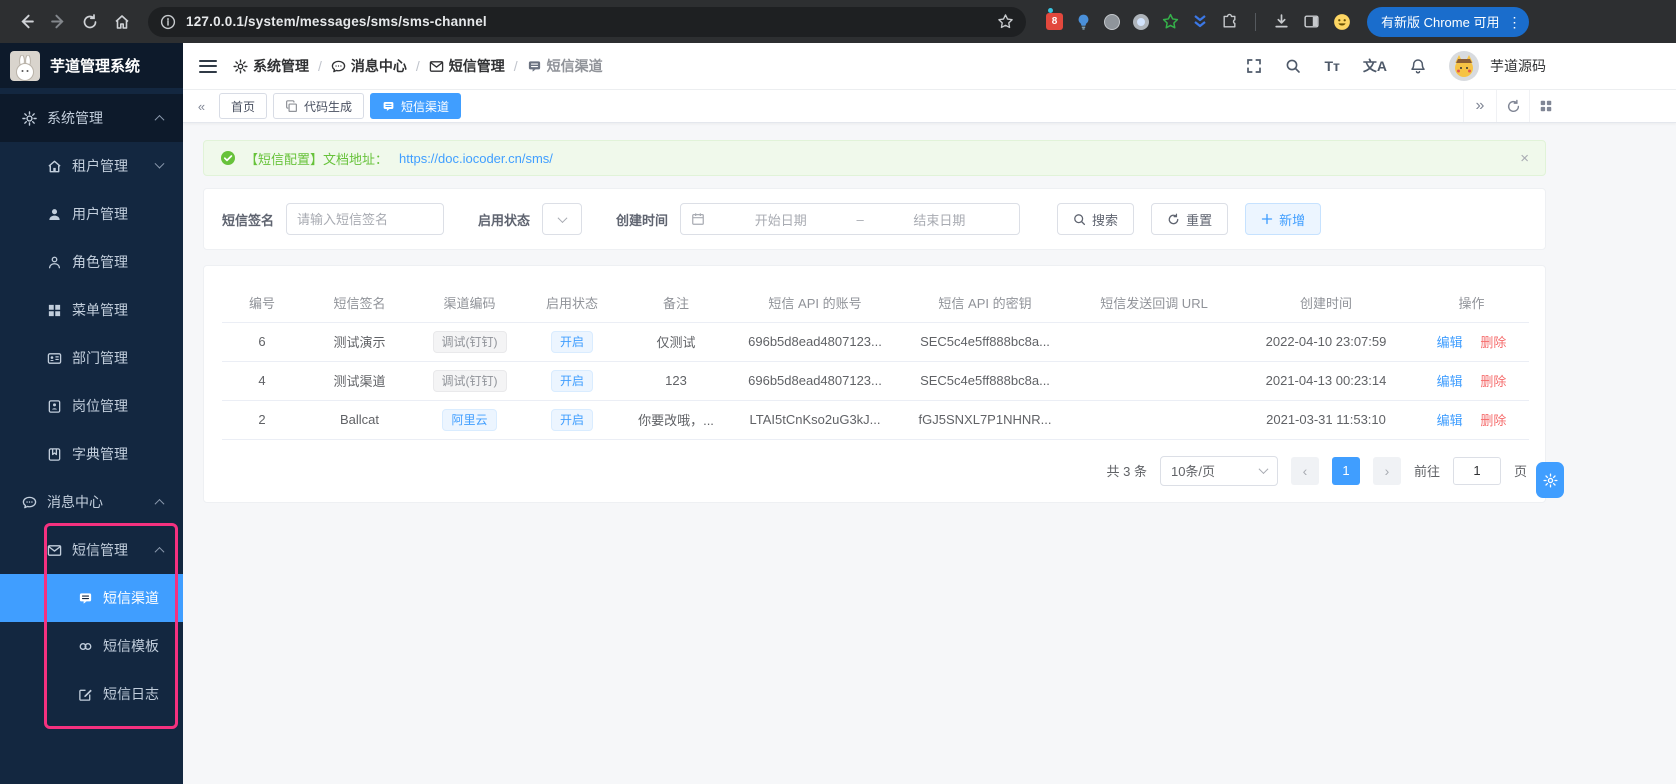 This screenshot has width=1676, height=784. What do you see at coordinates (1545, 106) in the screenshot?
I see `layout-grid-icon` at bounding box center [1545, 106].